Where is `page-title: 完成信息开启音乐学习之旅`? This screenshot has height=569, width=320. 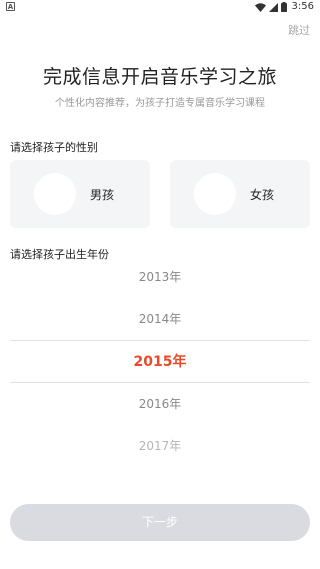
page-title: 完成信息开启音乐学习之旅 is located at coordinates (159, 77).